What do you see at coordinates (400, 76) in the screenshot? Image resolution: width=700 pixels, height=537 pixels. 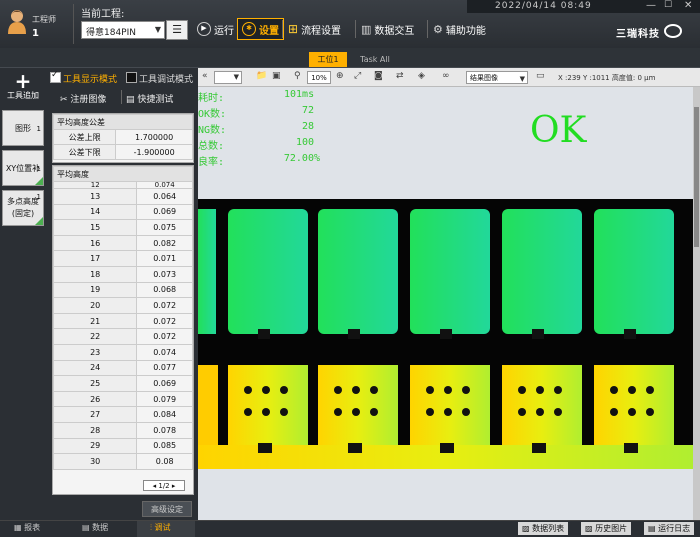 I see `swap-icon: ⇄` at bounding box center [400, 76].